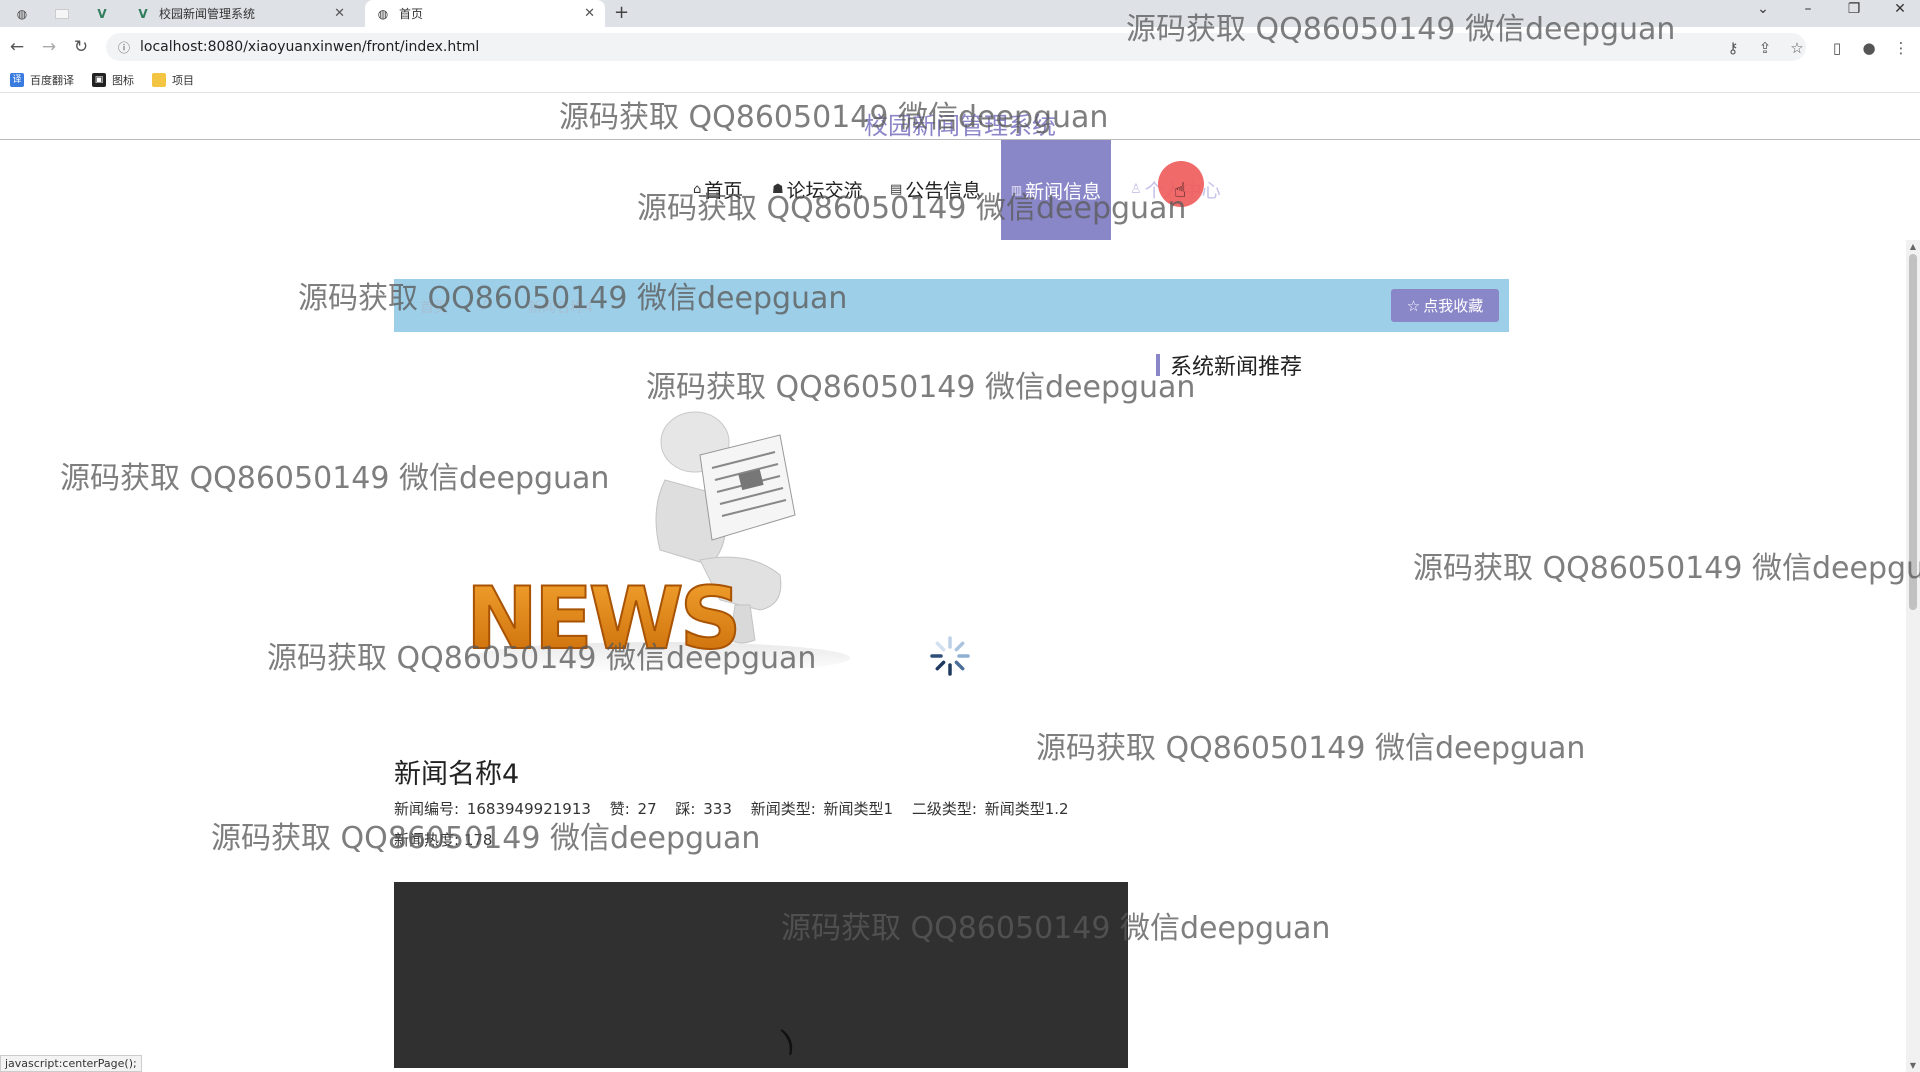 Image resolution: width=1920 pixels, height=1072 pixels. What do you see at coordinates (17, 79) in the screenshot?
I see `translate-icon: 译` at bounding box center [17, 79].